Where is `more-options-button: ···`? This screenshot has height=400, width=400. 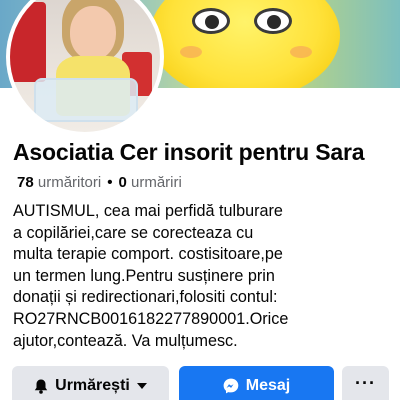
more-options-button: ··· is located at coordinates (365, 383).